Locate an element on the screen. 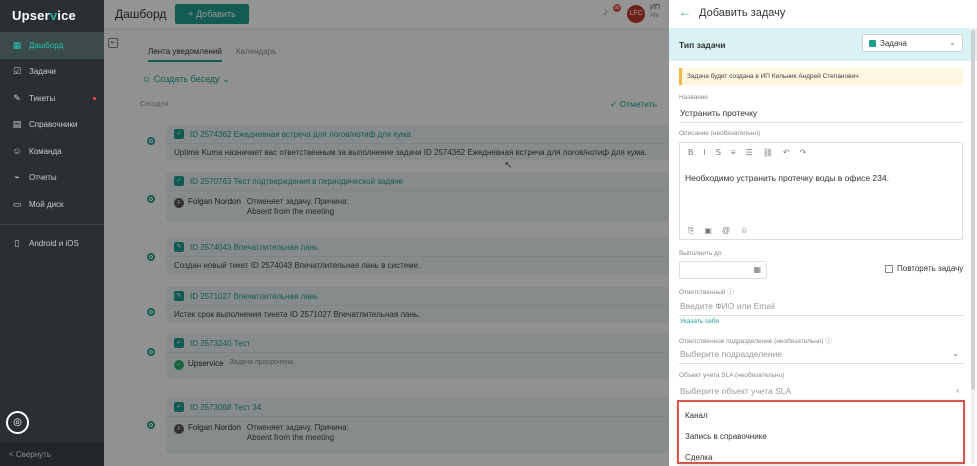 Image resolution: width=977 pixels, height=466 pixels. panel-title: Добавить задачу is located at coordinates (742, 13).